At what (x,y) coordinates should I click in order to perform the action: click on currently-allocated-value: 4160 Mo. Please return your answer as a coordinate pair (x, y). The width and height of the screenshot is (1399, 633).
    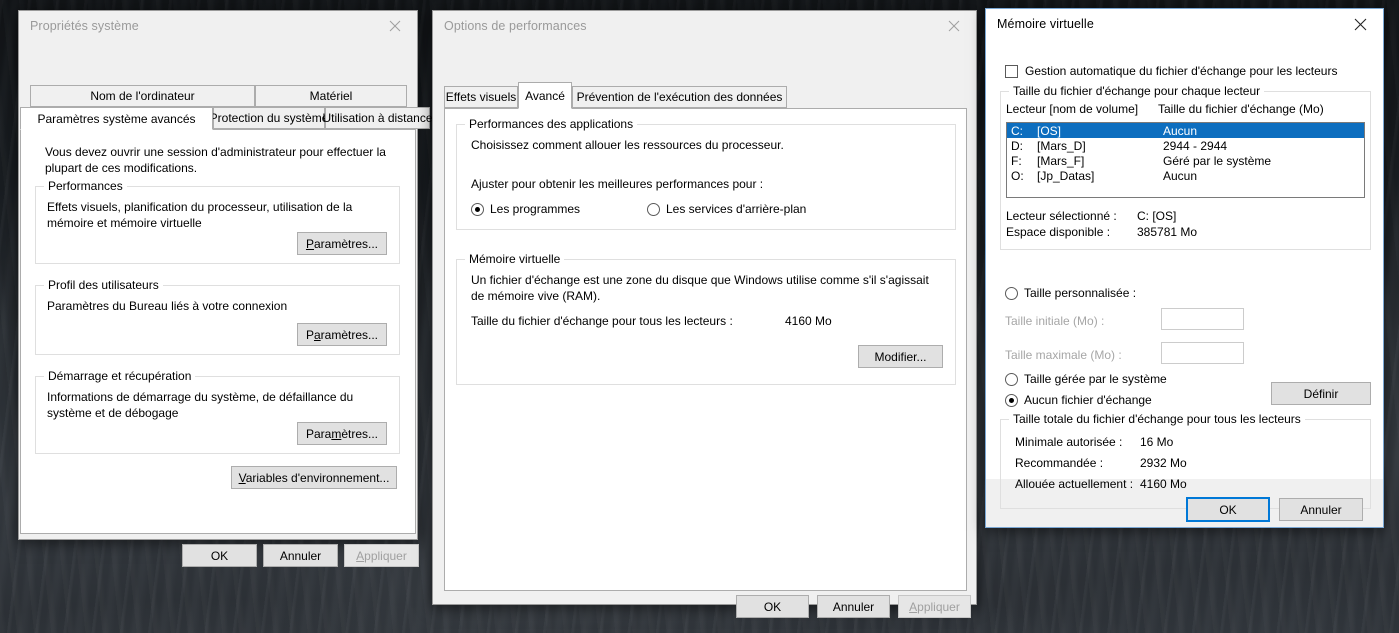
    Looking at the image, I should click on (1163, 484).